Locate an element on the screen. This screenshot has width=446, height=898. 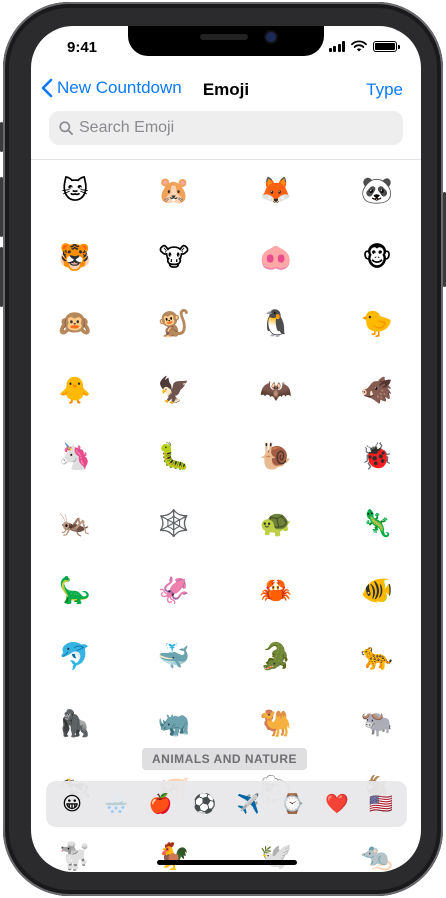
emoji-cell: 🐃 is located at coordinates (377, 723).